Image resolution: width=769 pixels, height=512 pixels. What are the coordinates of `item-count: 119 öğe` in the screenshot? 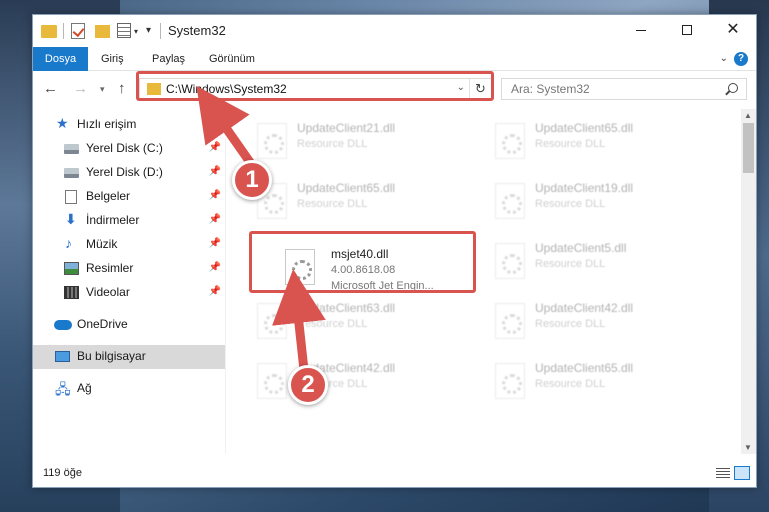 It's located at (62, 473).